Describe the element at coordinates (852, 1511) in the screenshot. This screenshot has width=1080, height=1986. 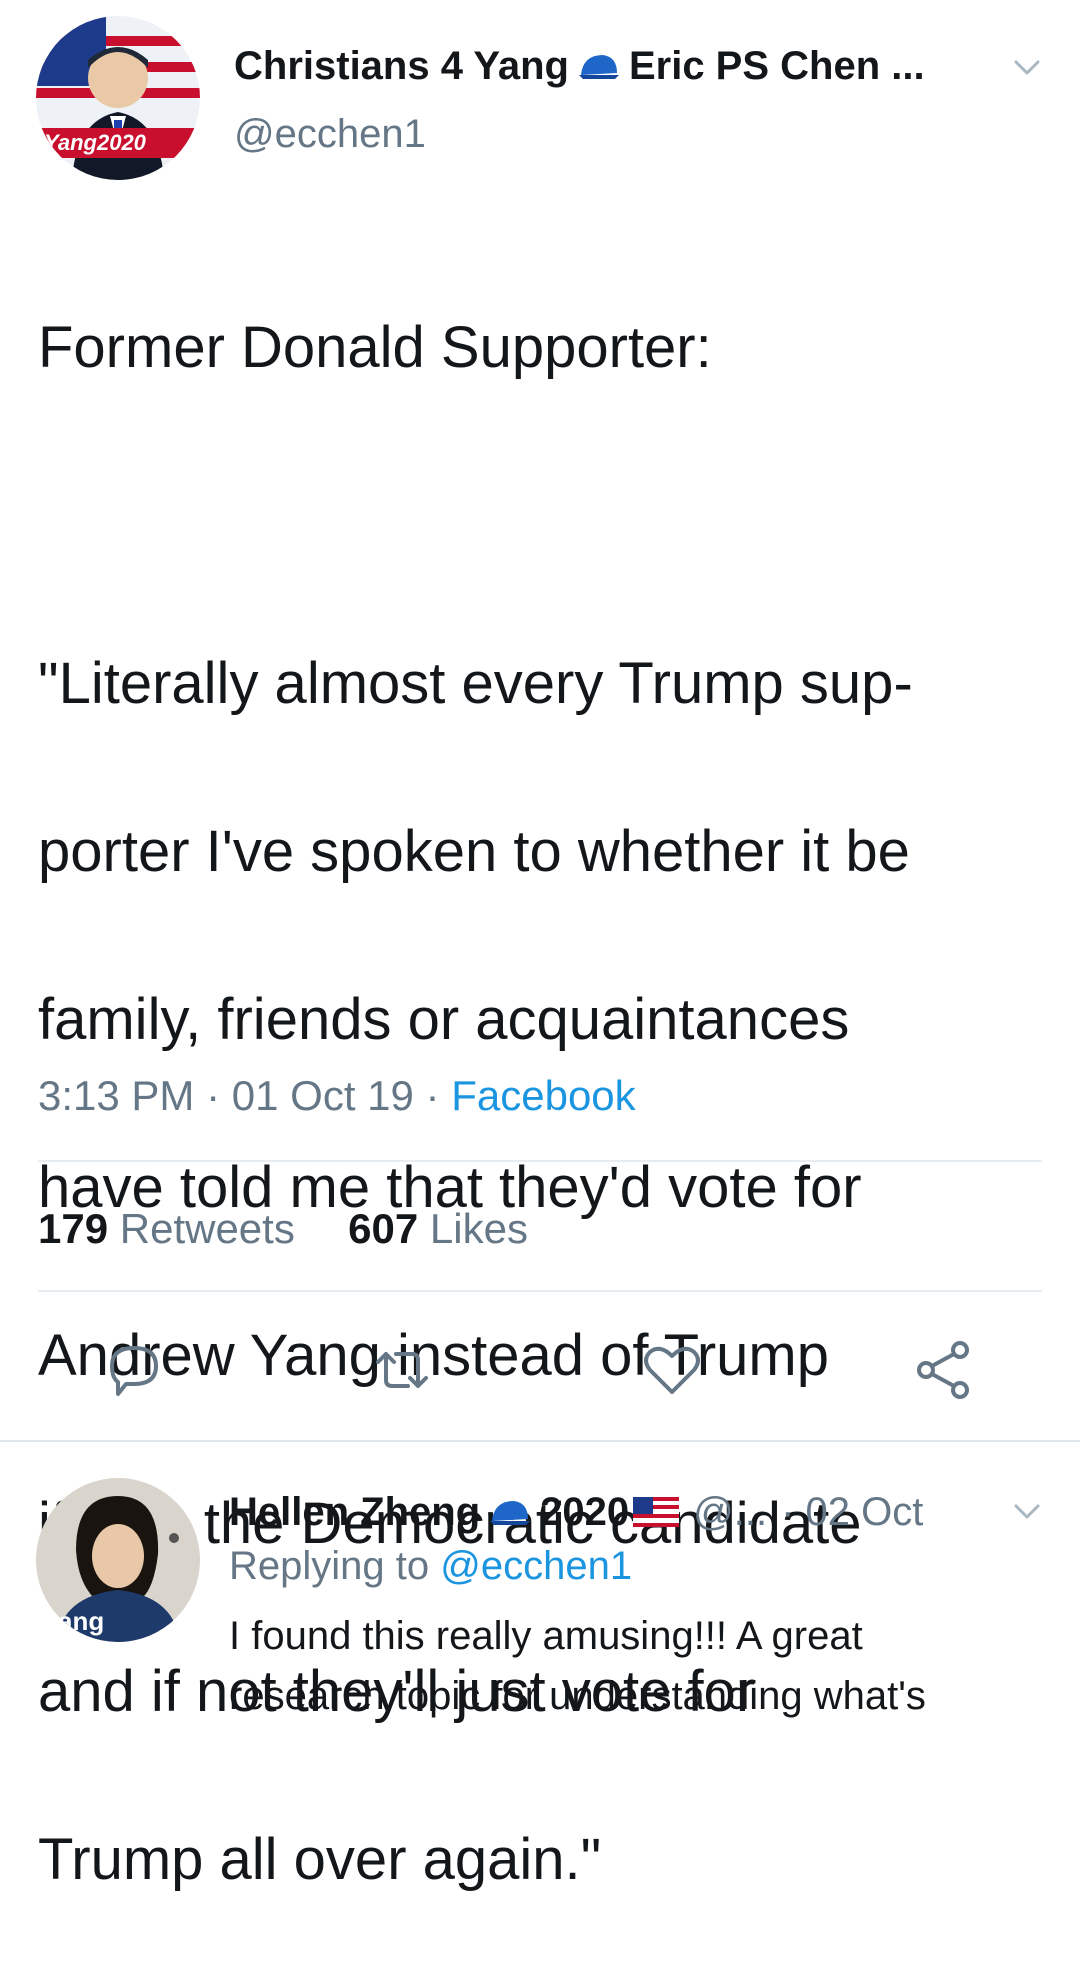
I see `reply-date: · 02 Oct` at that location.